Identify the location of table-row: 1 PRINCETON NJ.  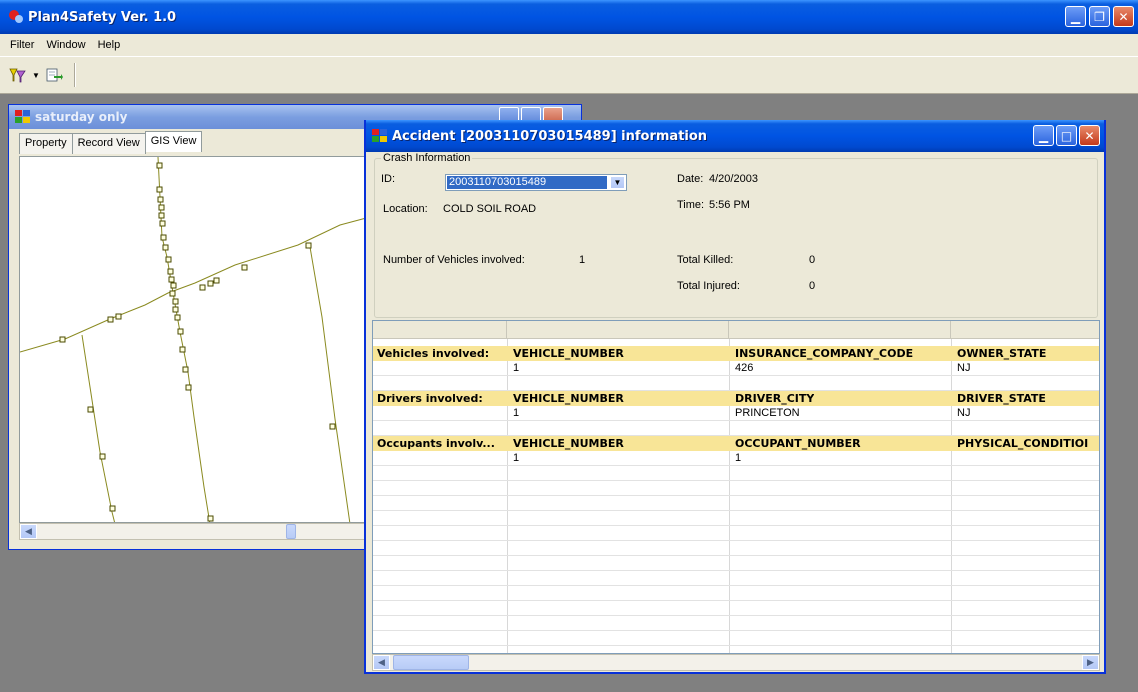
(736, 413).